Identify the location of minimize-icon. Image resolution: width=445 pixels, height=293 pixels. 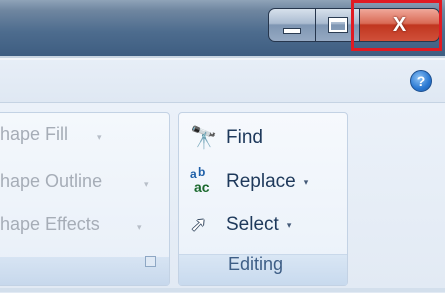
(292, 31).